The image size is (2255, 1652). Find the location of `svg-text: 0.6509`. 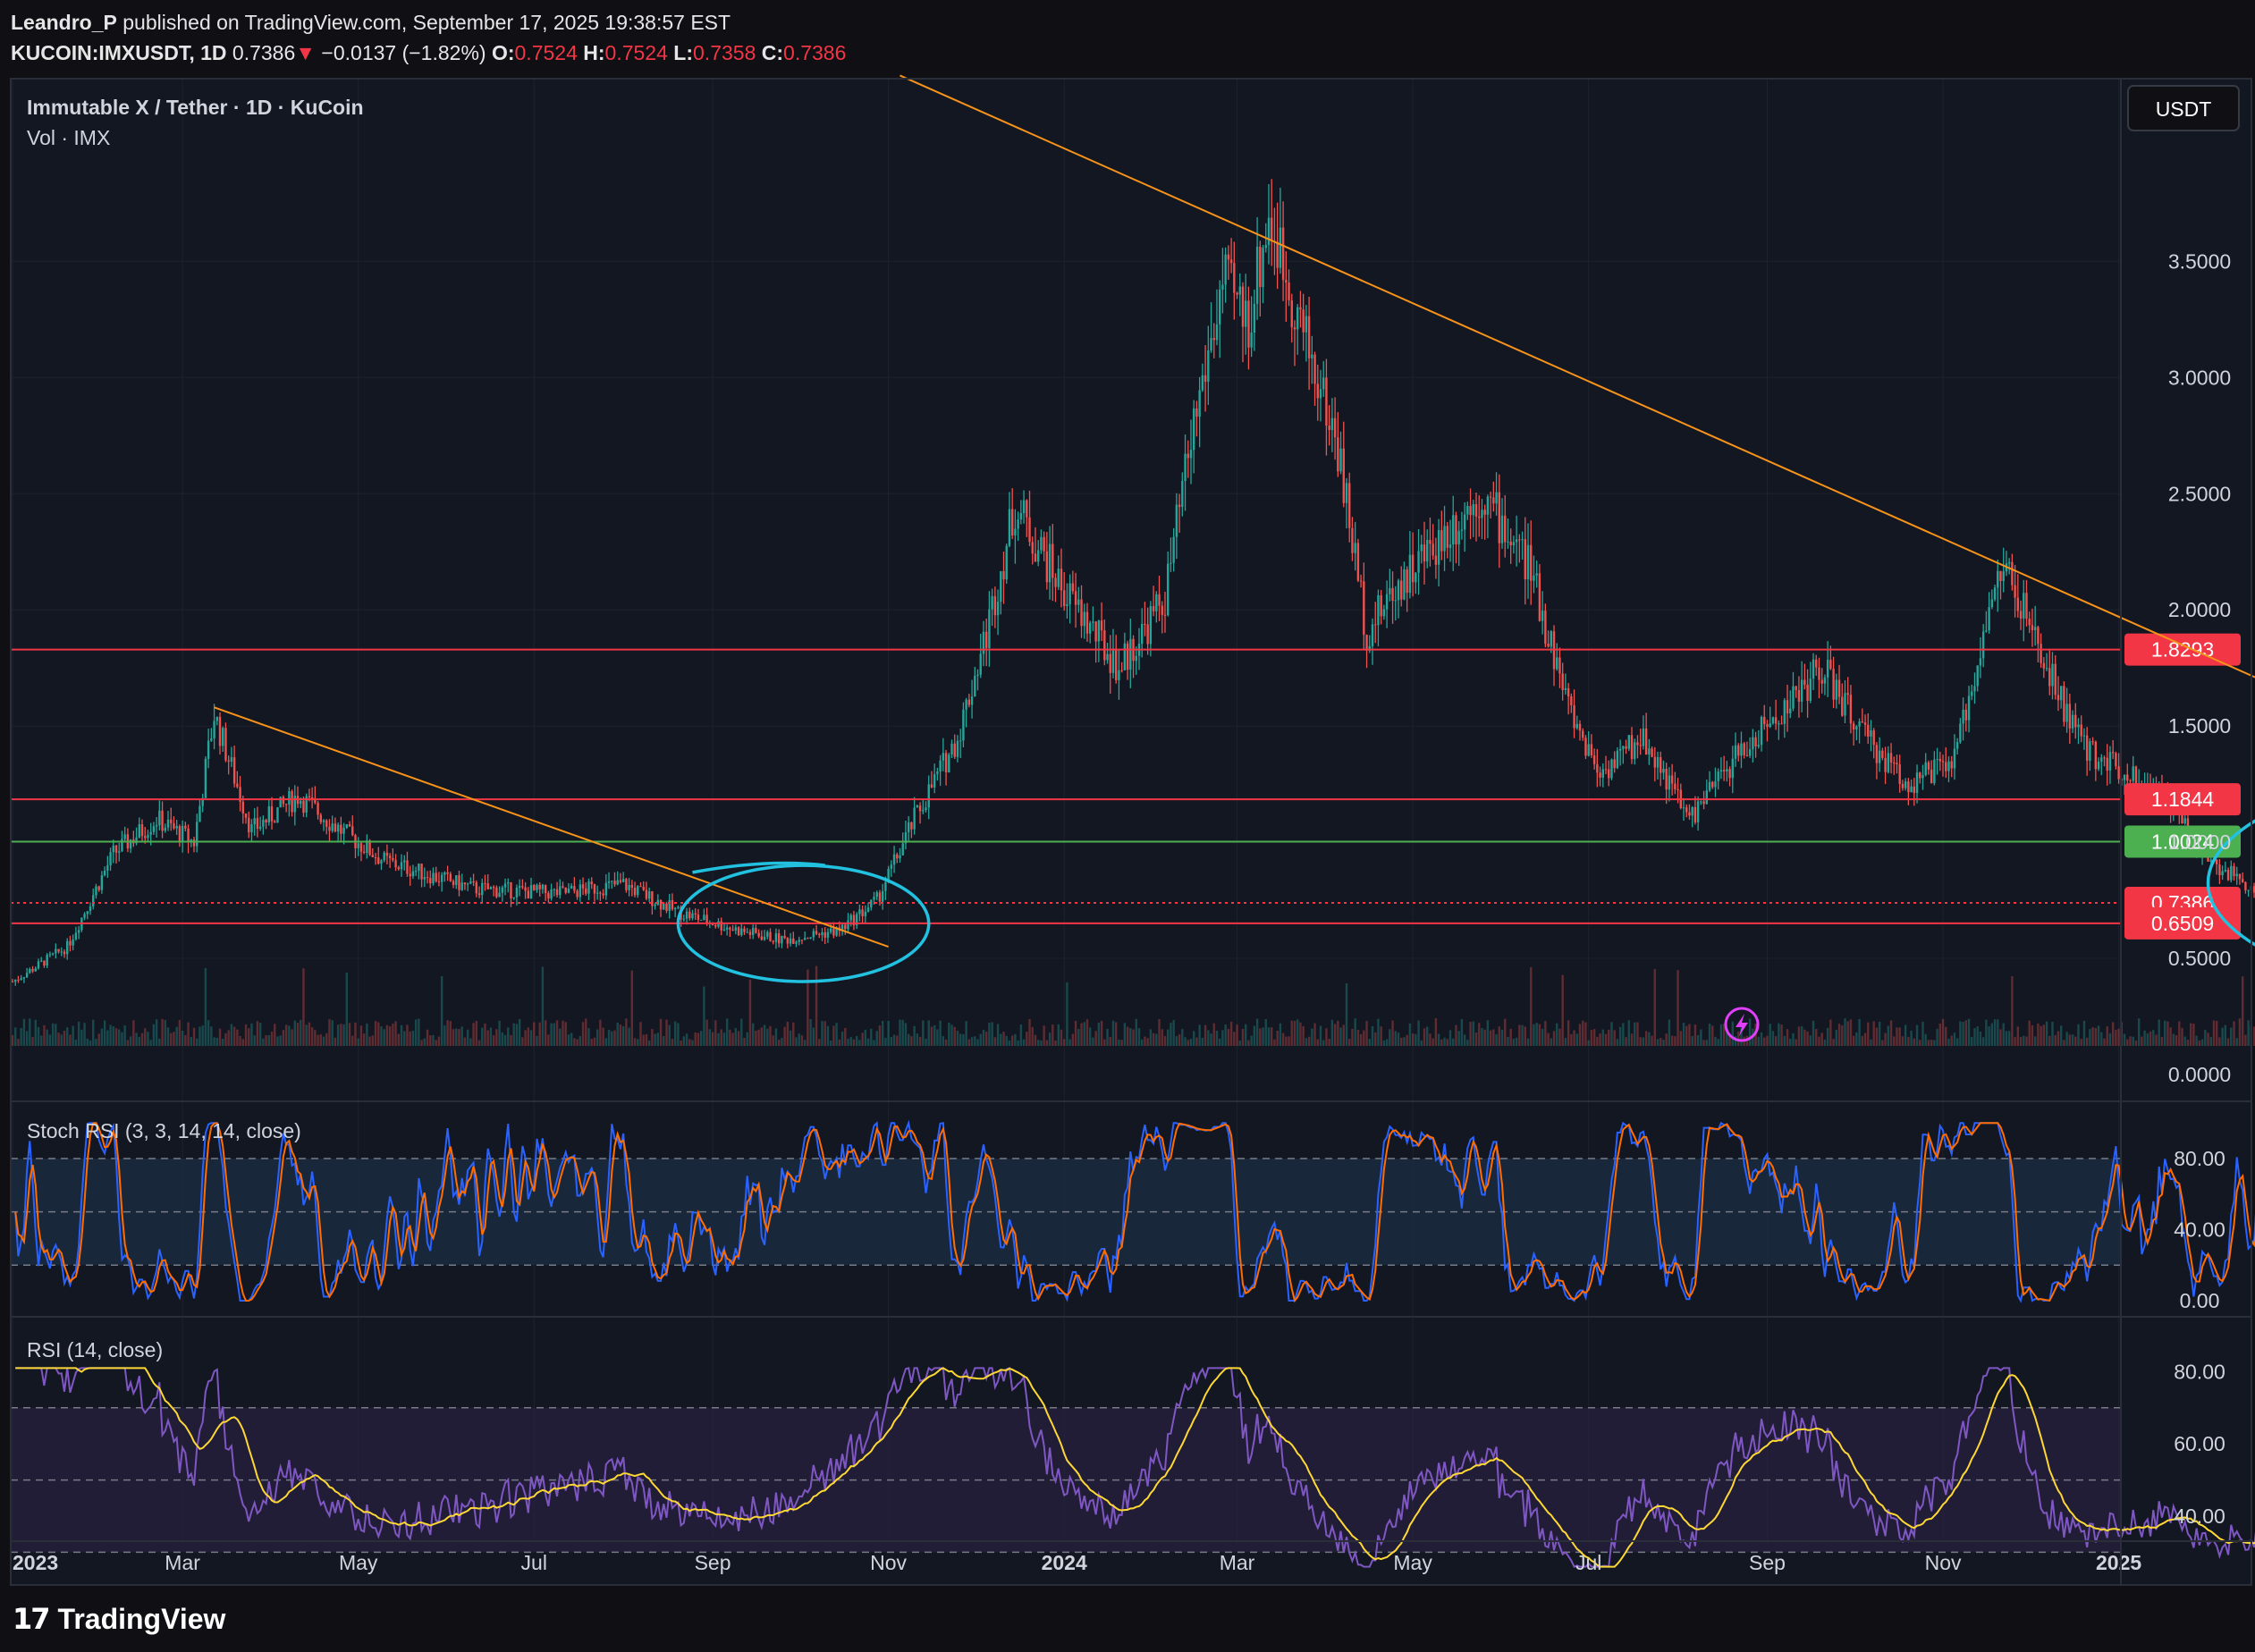

svg-text: 0.6509 is located at coordinates (2182, 923).